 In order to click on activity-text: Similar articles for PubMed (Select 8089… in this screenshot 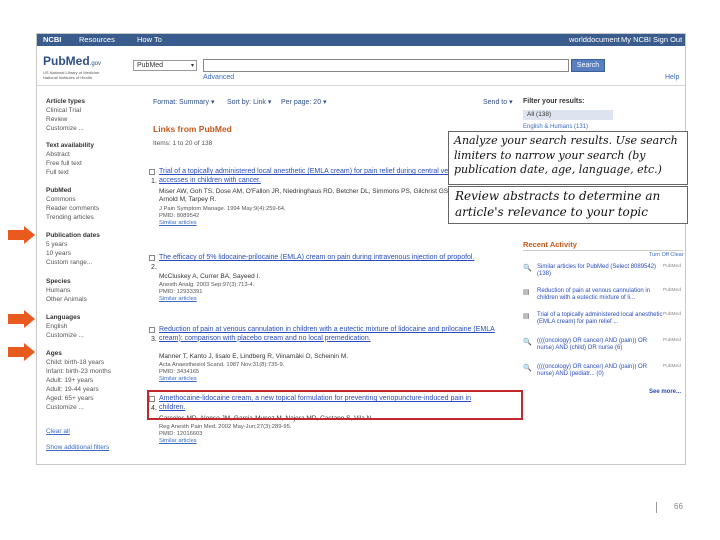, I will do `click(600, 271)`.